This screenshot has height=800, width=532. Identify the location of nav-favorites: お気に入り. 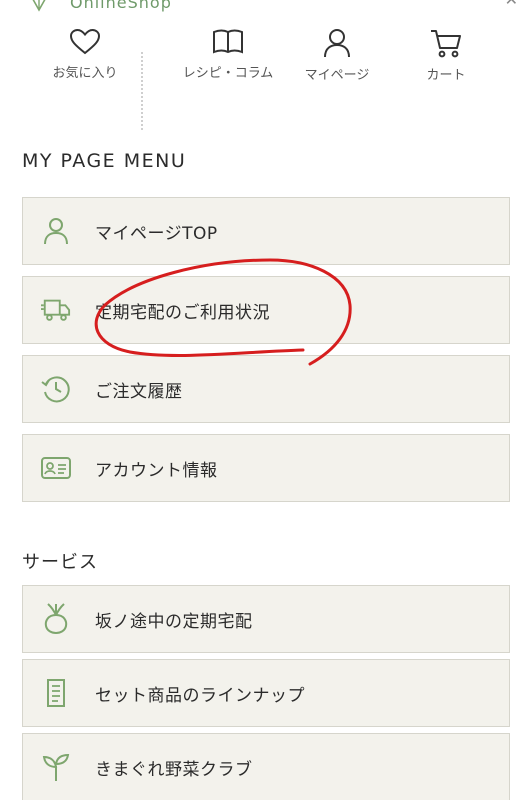
(85, 54).